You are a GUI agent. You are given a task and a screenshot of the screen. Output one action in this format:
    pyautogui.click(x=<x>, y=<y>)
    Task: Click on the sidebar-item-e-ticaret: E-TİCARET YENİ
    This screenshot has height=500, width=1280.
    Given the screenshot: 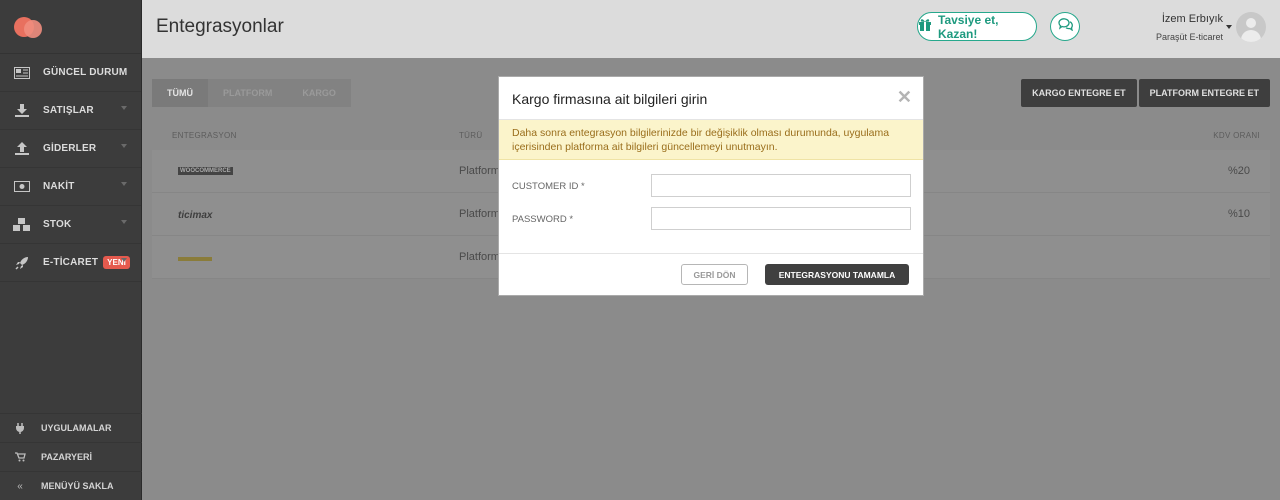 What is the action you would take?
    pyautogui.click(x=70, y=263)
    